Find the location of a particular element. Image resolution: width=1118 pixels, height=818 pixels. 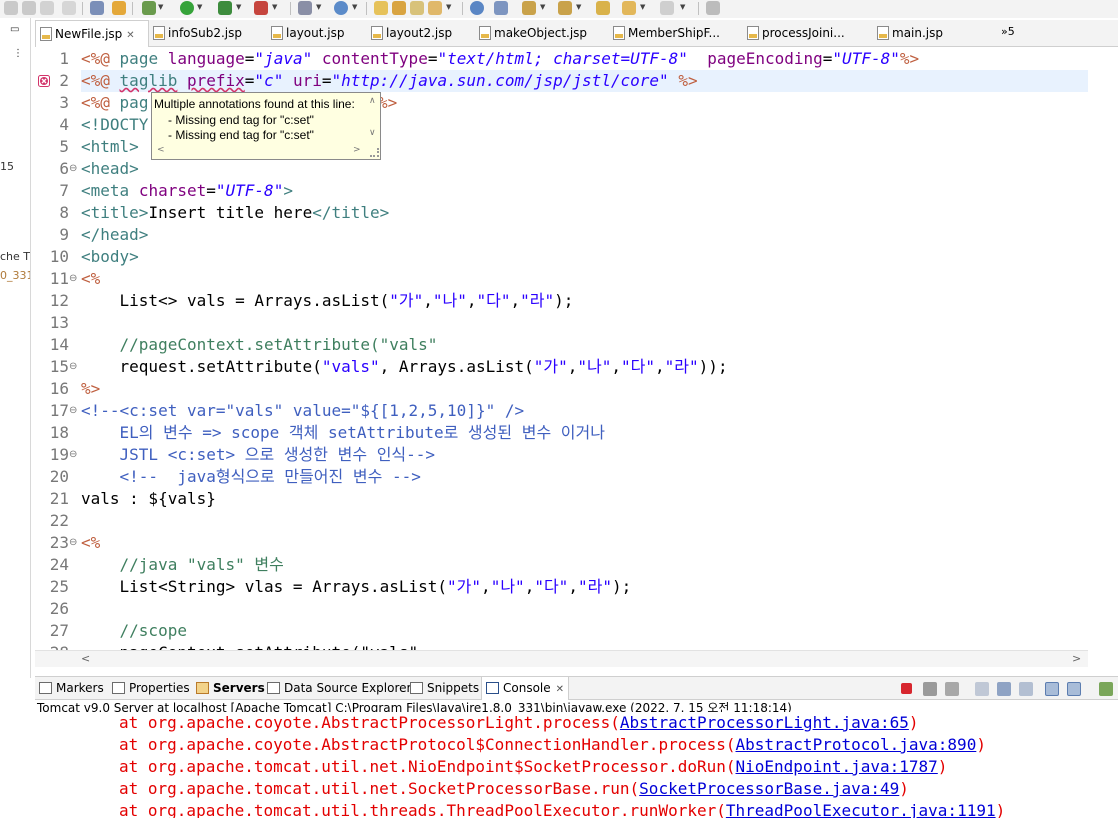

run-external-icon is located at coordinates (225, 8).